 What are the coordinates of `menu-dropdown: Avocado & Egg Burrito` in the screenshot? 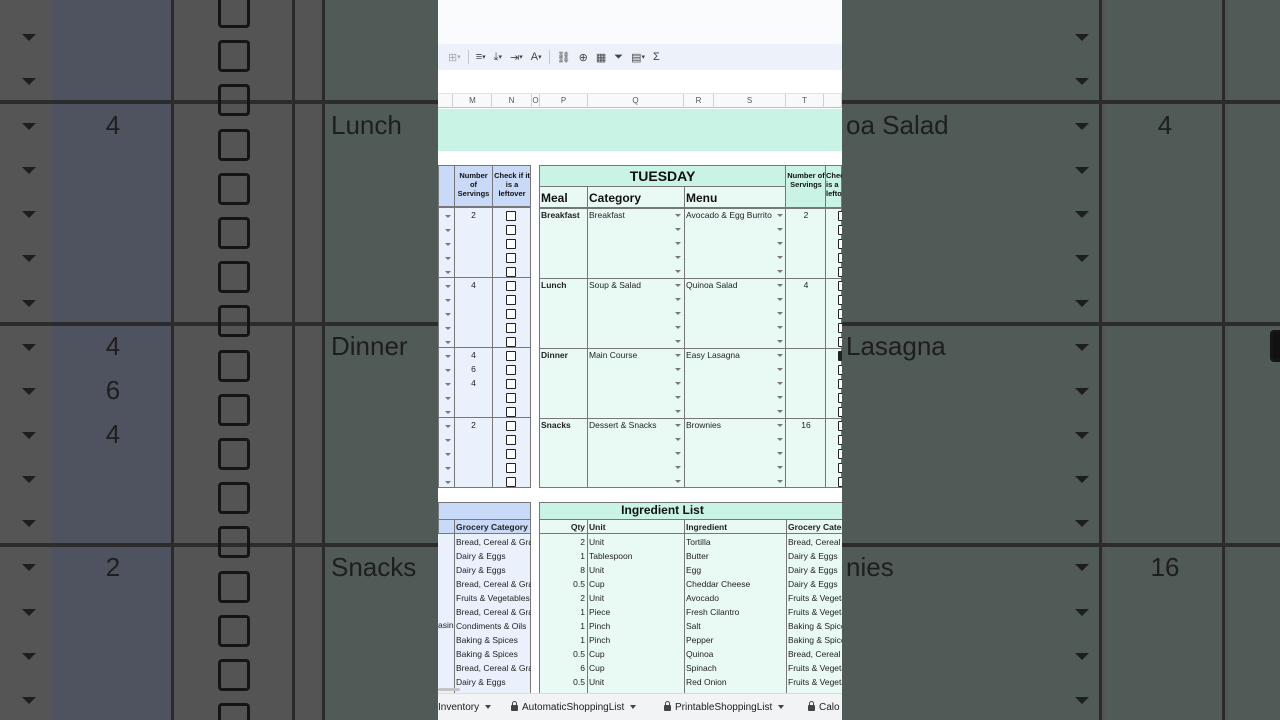 It's located at (731, 215).